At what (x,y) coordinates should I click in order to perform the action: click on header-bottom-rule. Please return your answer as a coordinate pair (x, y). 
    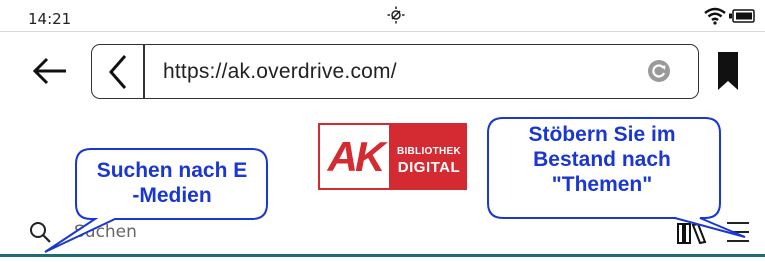
    Looking at the image, I should click on (382, 255).